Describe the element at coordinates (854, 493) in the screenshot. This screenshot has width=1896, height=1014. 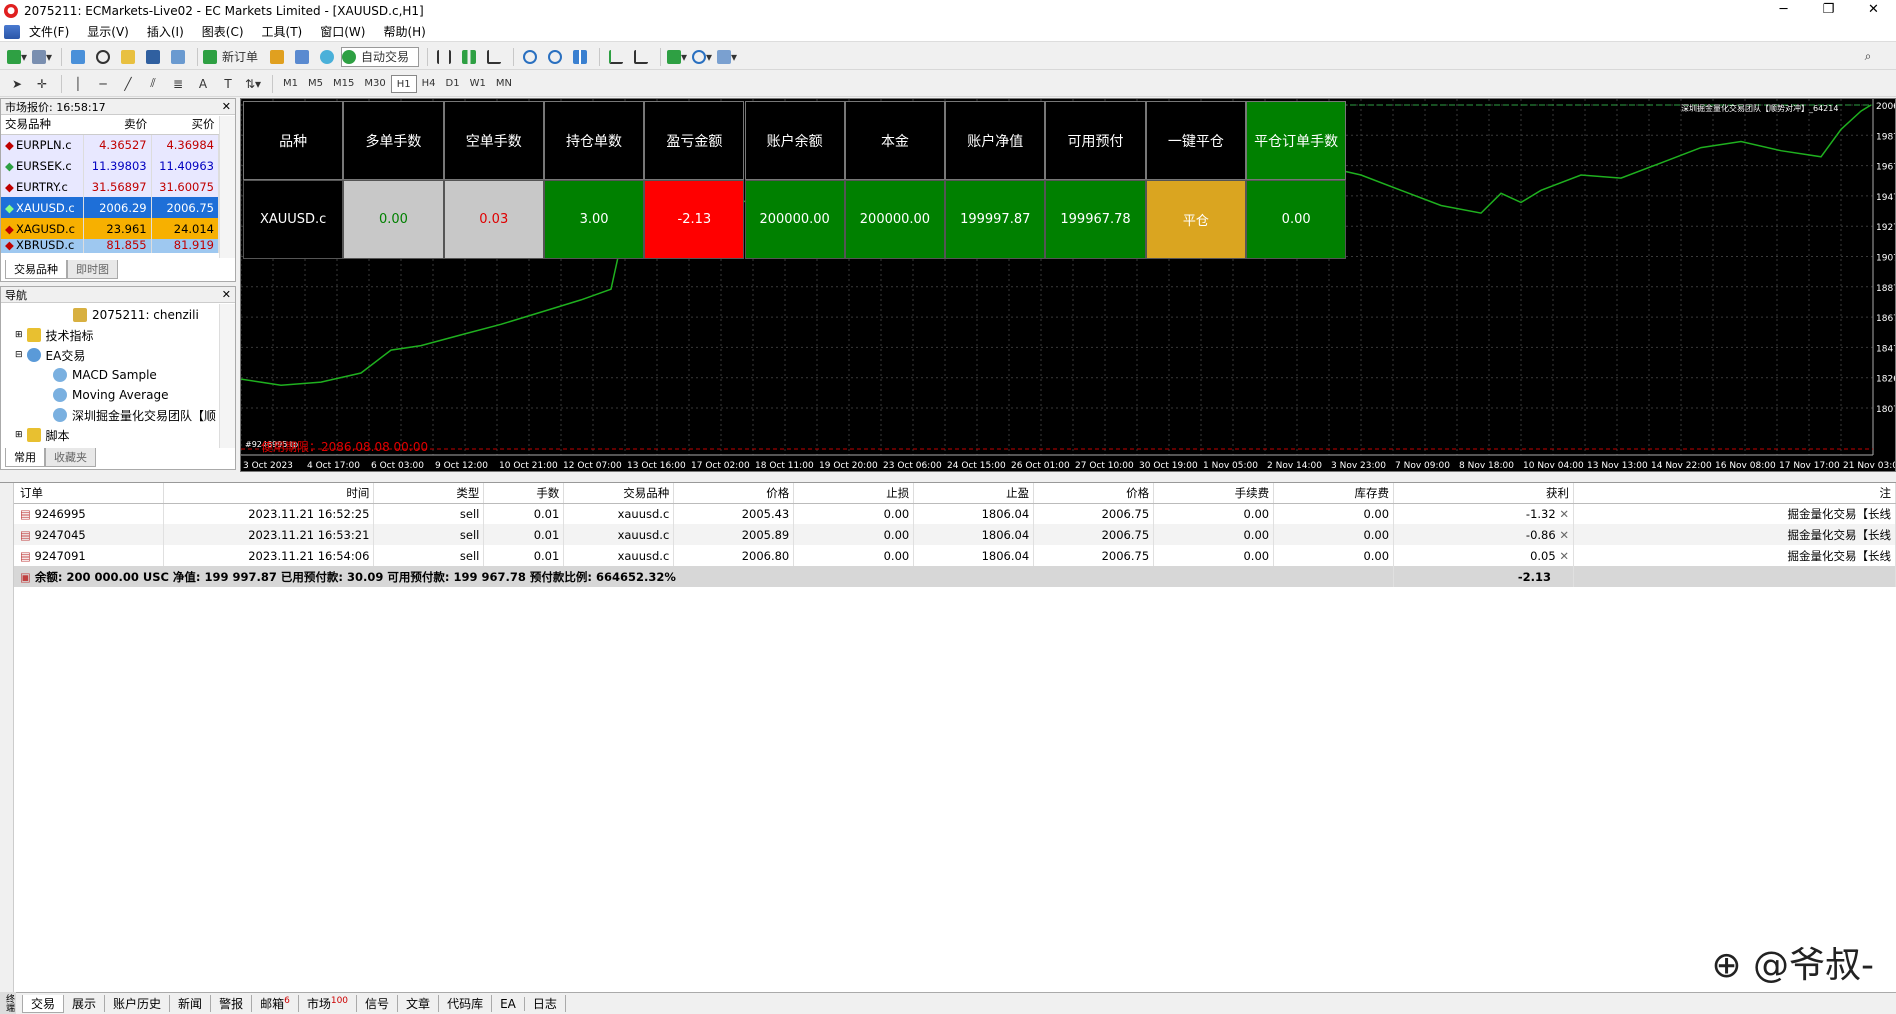
I see `column-header: 止损` at that location.